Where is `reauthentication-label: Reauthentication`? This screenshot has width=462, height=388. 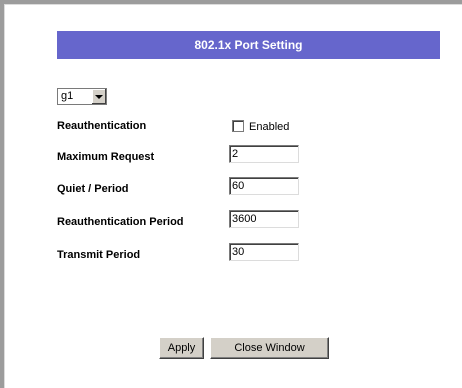 reauthentication-label: Reauthentication is located at coordinates (102, 126).